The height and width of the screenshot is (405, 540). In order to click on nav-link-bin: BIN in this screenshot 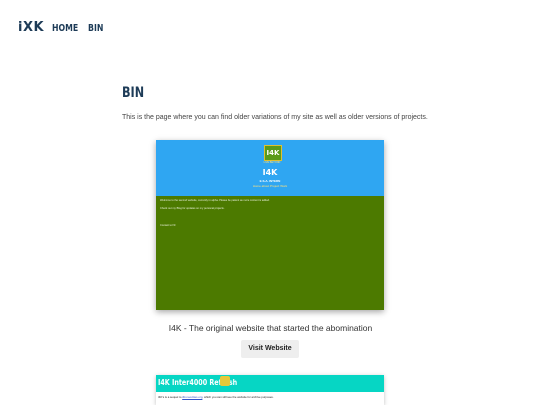, I will do `click(95, 28)`.